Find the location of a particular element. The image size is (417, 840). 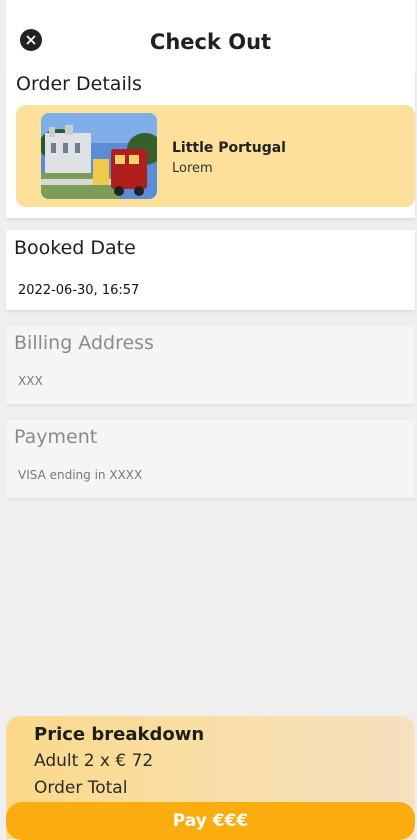

order-details-title: Order Details is located at coordinates (79, 84).